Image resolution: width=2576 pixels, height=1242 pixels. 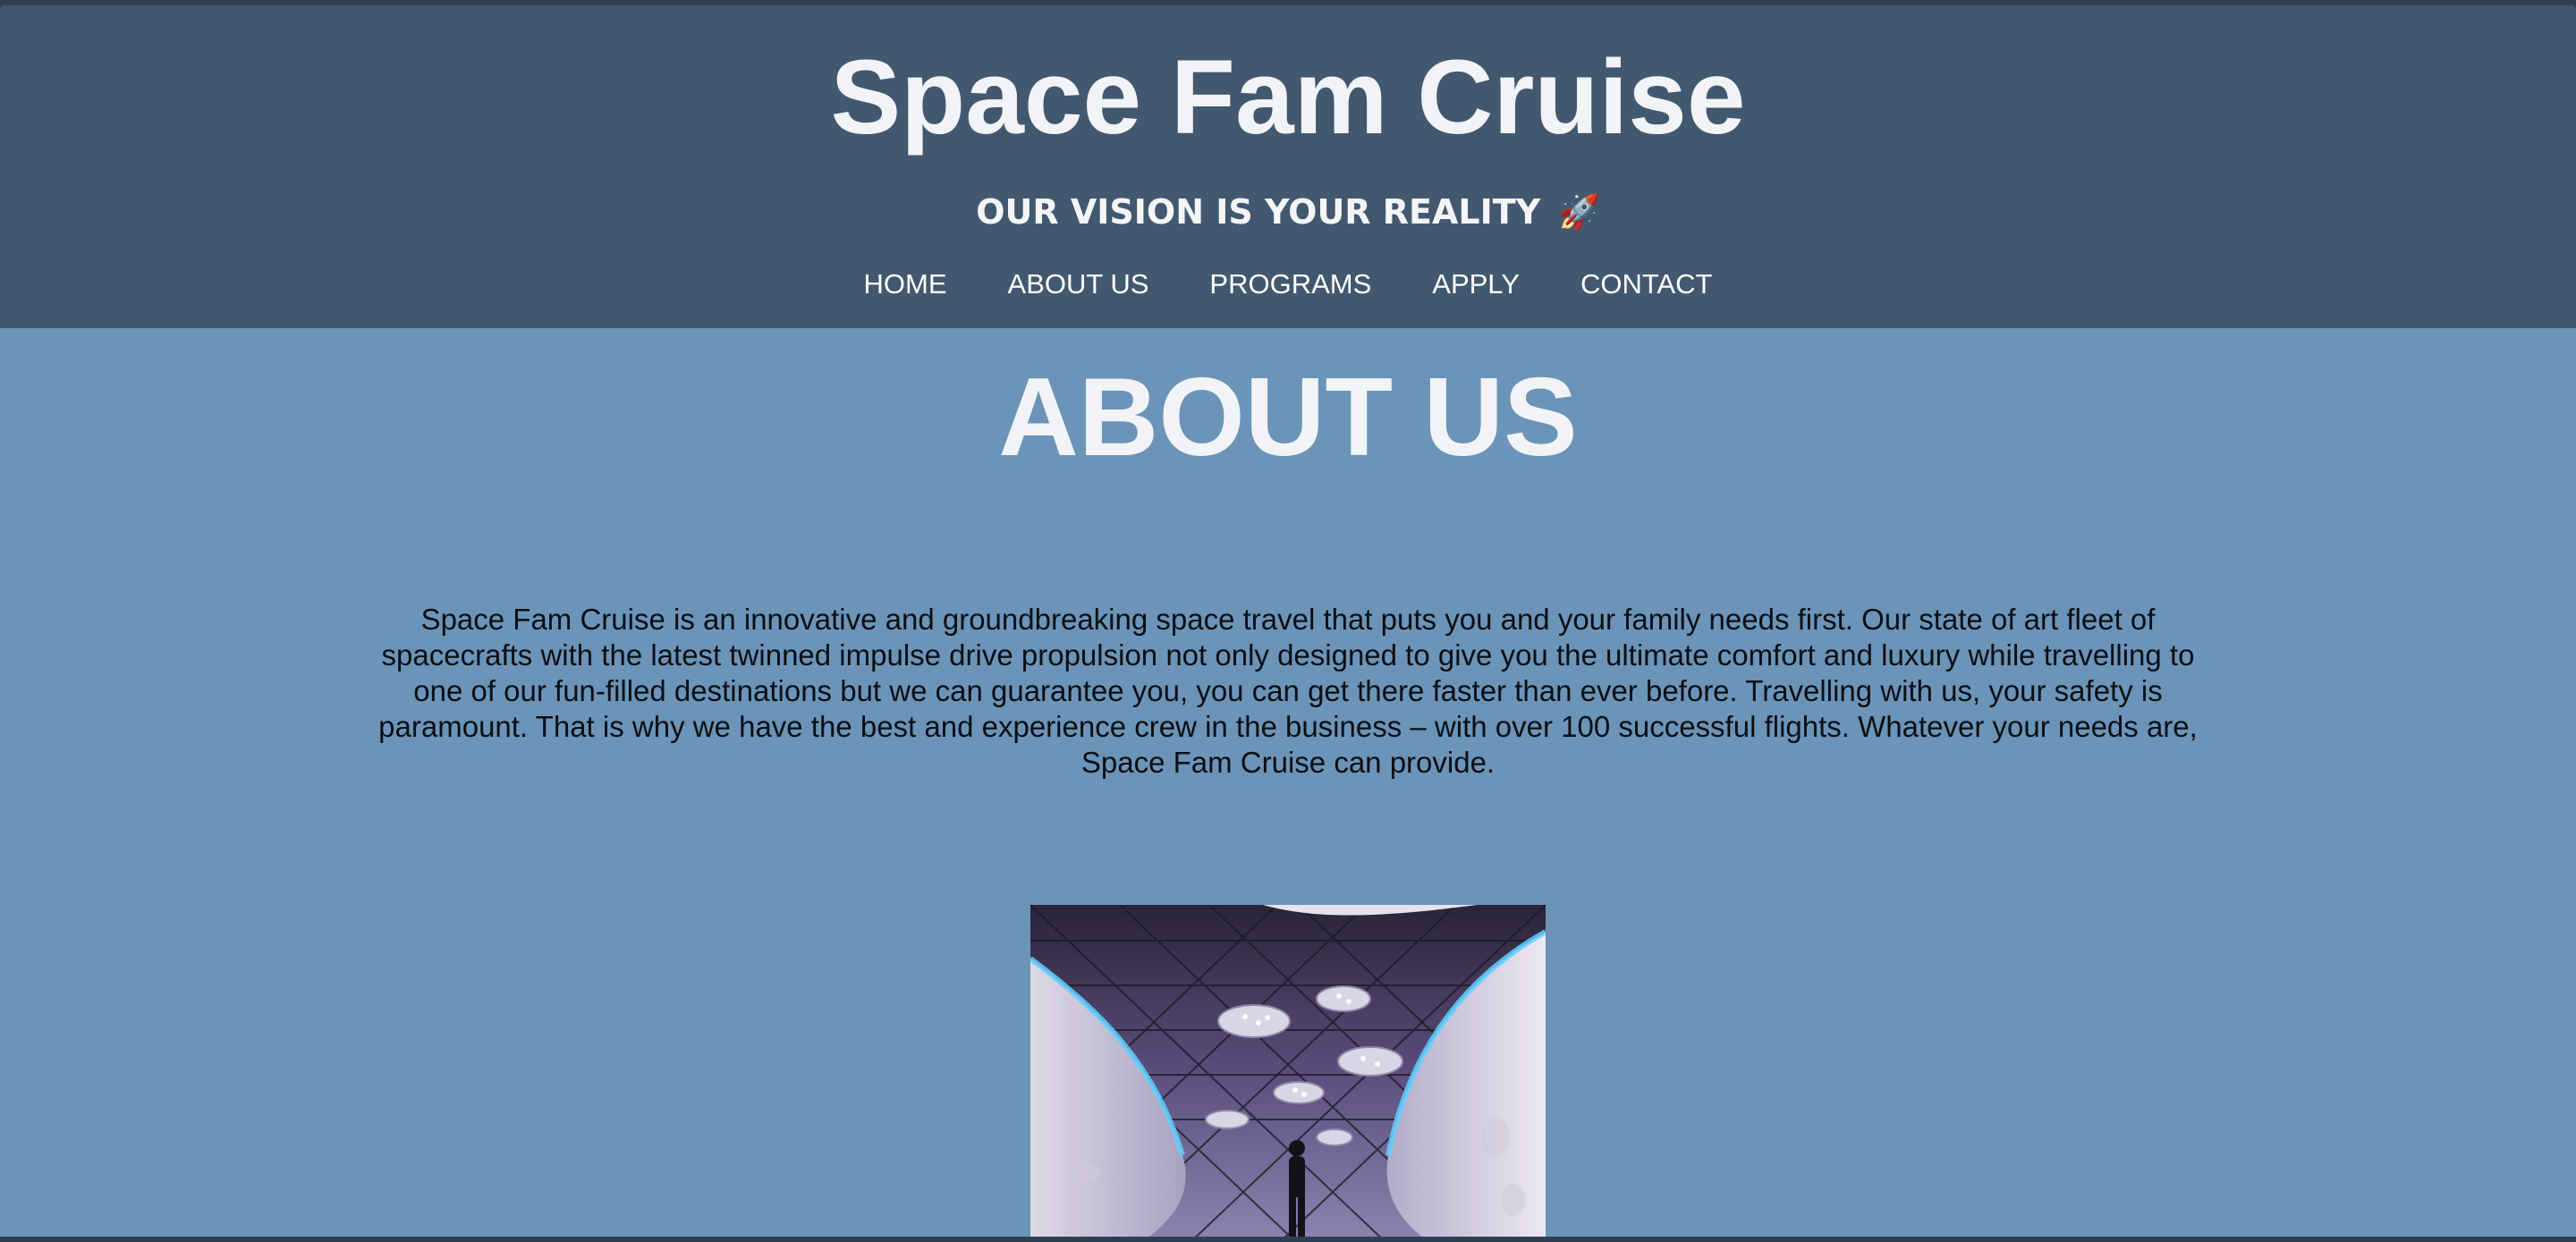 What do you see at coordinates (1258, 212) in the screenshot?
I see `tagline-text: OUR VISION IS YOUR REALITY` at bounding box center [1258, 212].